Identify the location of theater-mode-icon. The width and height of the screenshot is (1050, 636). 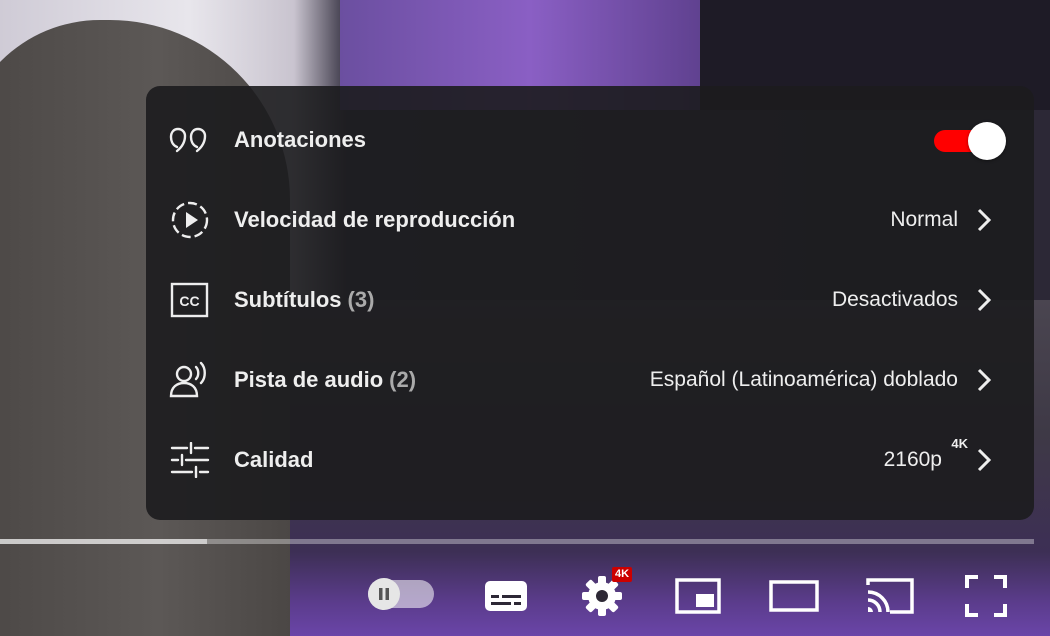
(794, 596).